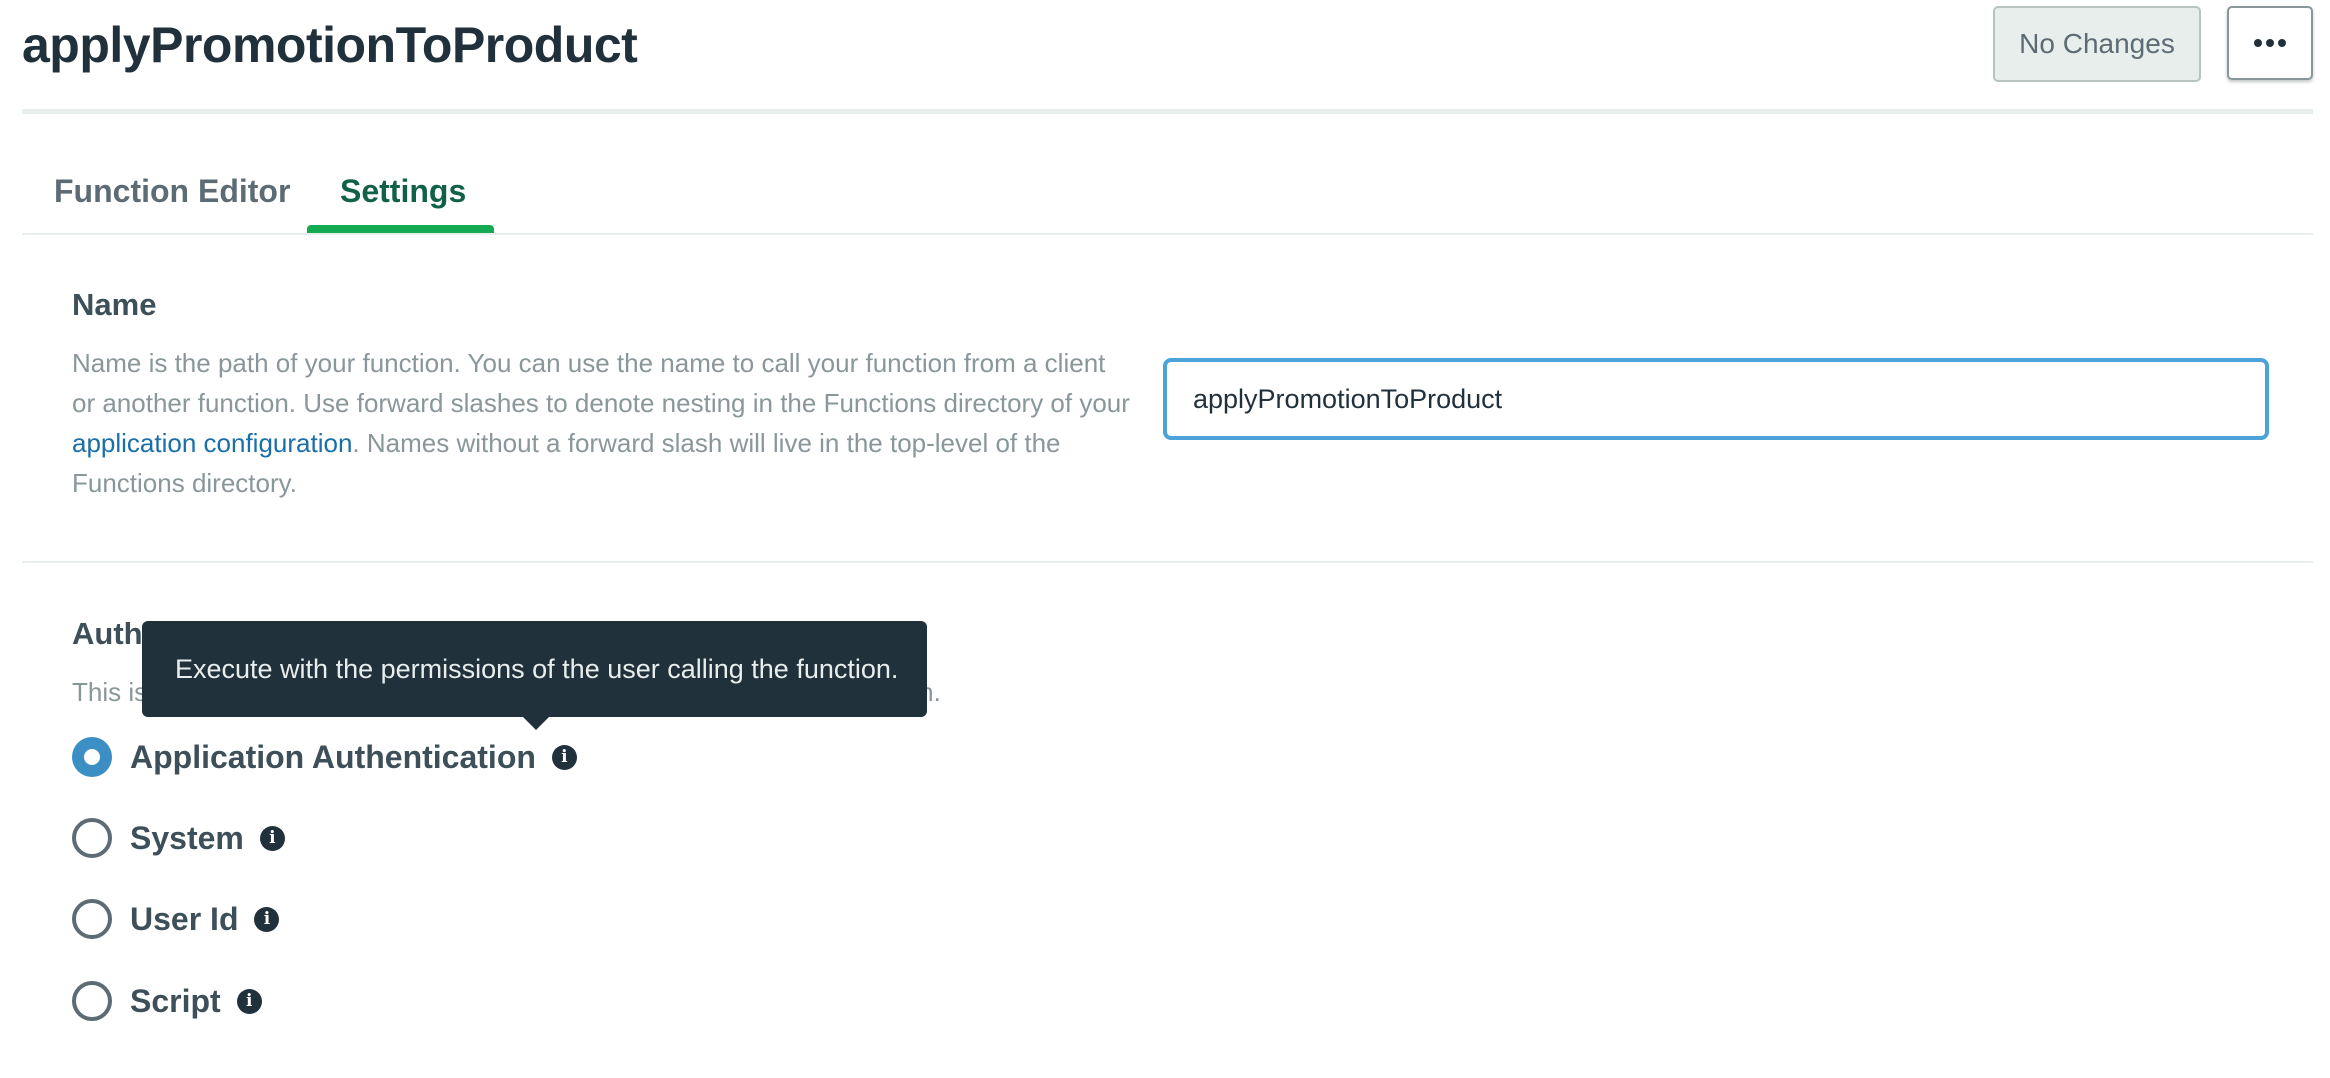 This screenshot has height=1078, width=2330. I want to click on tabs-divider, so click(1167, 234).